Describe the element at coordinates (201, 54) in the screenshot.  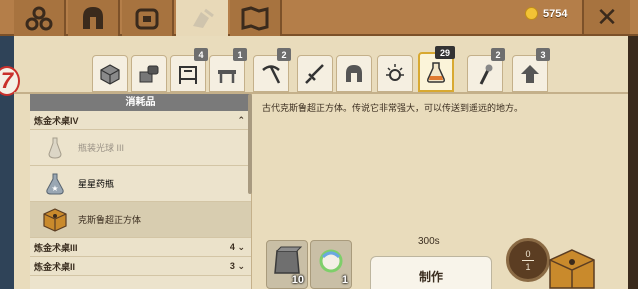
I see `category-badge: 4` at that location.